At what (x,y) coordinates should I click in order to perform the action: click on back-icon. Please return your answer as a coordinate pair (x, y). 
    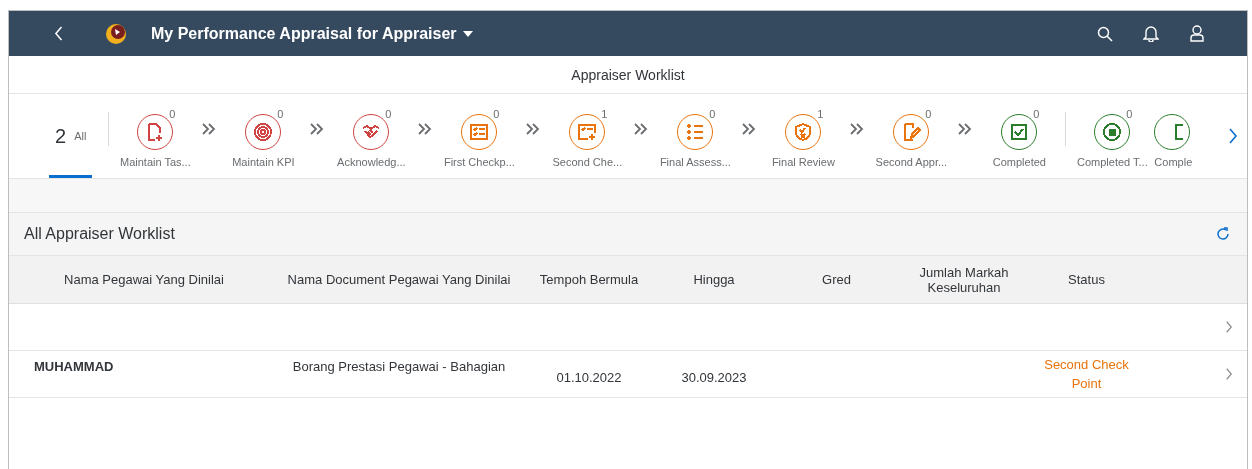
    Looking at the image, I should click on (59, 33).